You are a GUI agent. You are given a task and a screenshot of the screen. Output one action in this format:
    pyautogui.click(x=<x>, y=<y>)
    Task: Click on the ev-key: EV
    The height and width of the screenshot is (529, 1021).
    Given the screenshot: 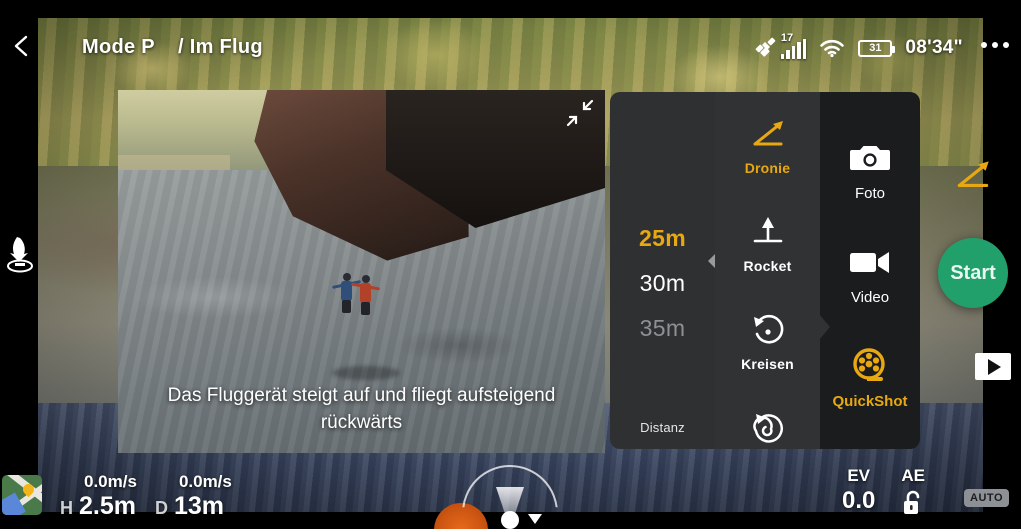 What is the action you would take?
    pyautogui.click(x=859, y=475)
    